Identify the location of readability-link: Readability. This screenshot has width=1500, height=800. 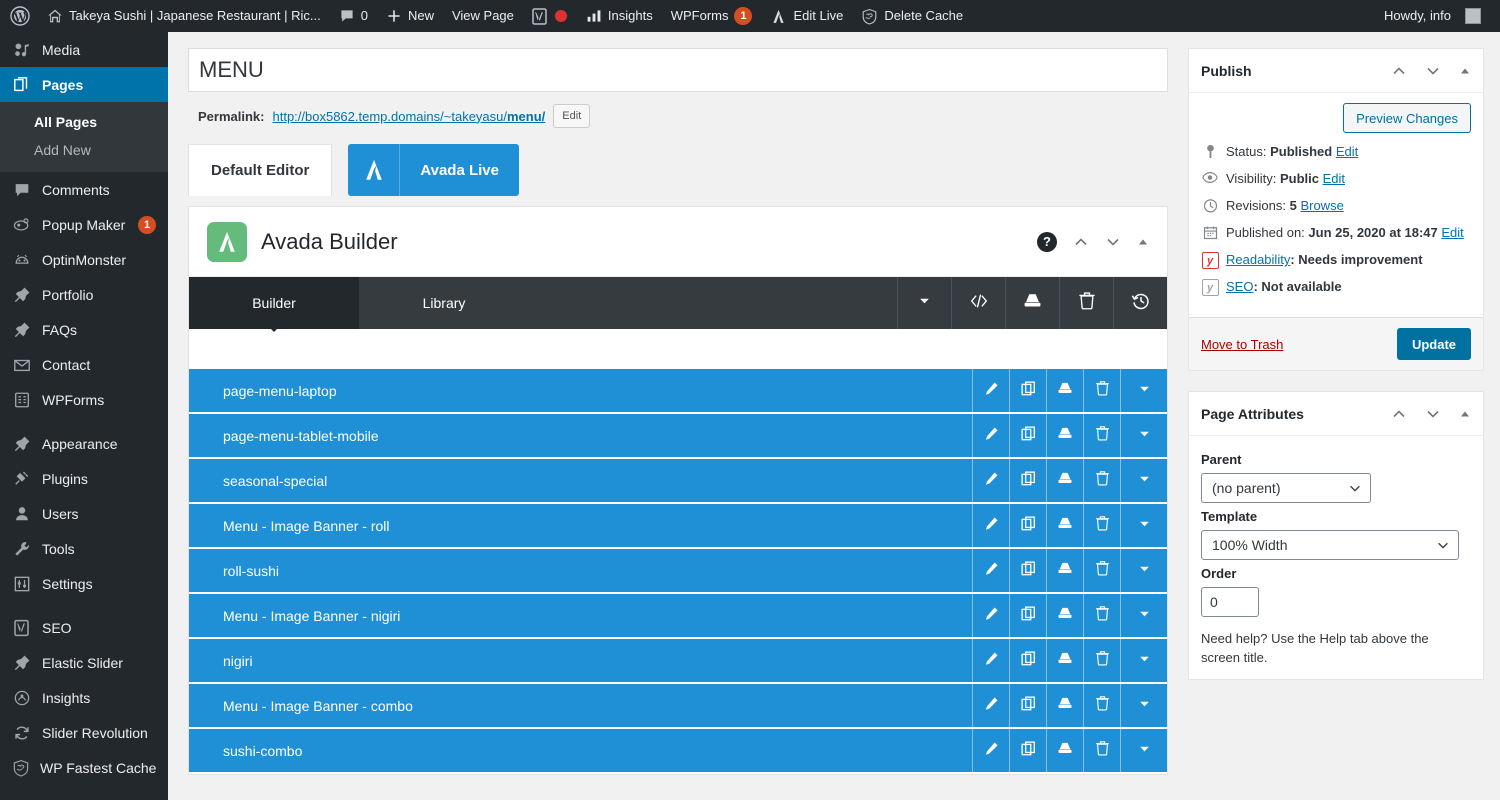
(1258, 259).